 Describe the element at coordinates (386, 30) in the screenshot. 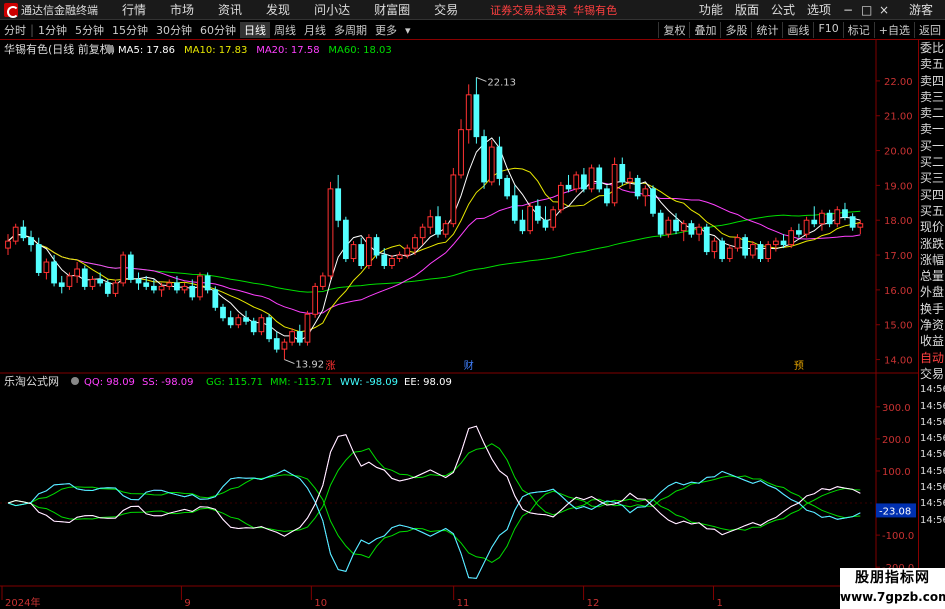

I see `period-more: 更多` at that location.